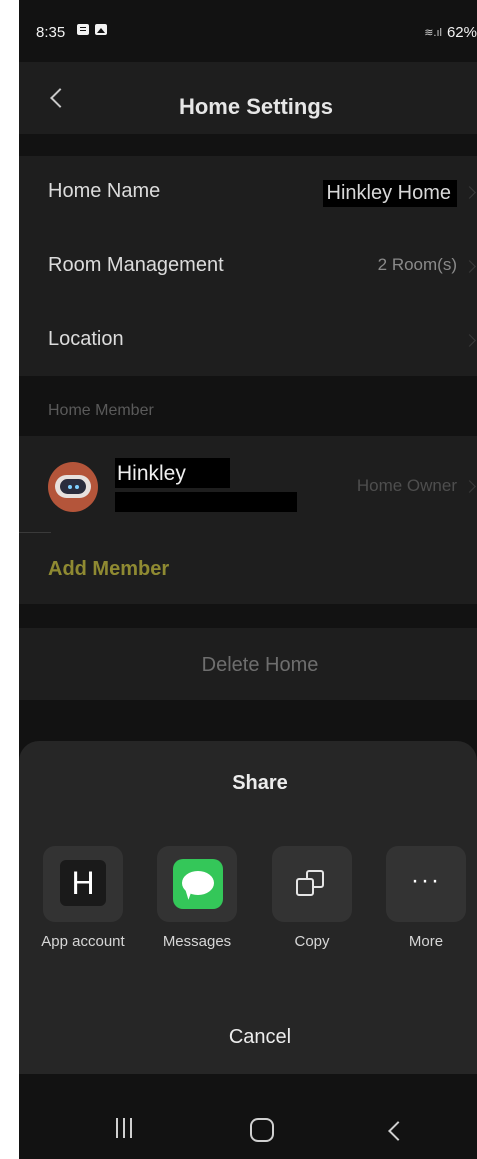 The image size is (477, 1159). Describe the element at coordinates (312, 941) in the screenshot. I see `share-option-label: Copy` at that location.